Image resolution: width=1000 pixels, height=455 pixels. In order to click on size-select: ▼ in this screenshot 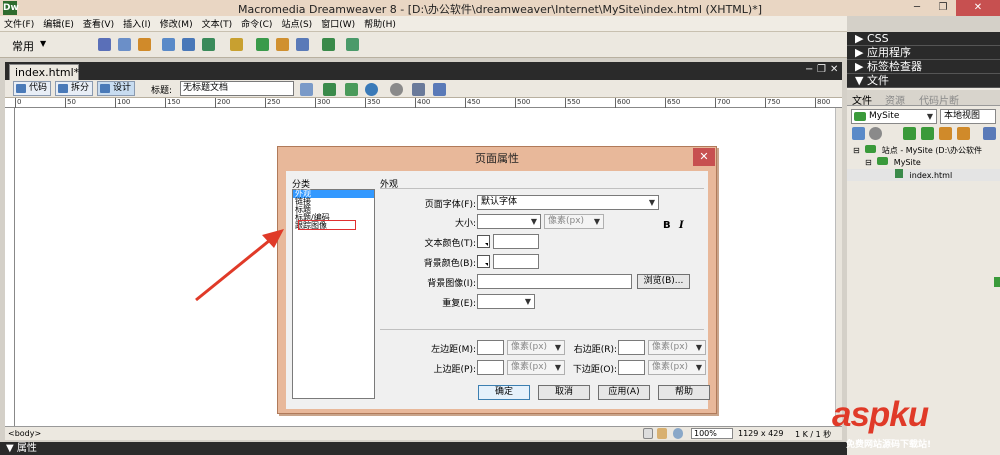, I will do `click(509, 221)`.